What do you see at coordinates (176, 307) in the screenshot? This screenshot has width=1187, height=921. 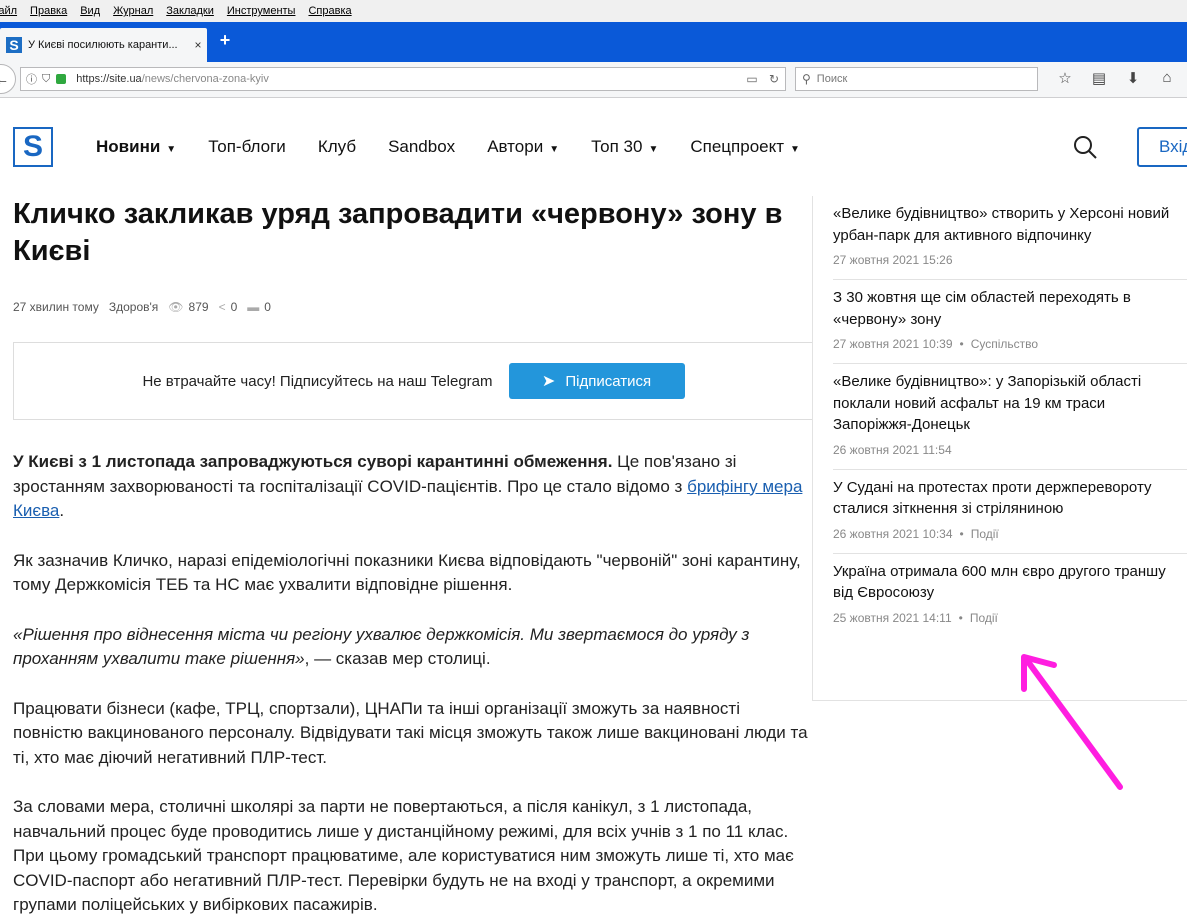 I see `eye-icon: 👁` at bounding box center [176, 307].